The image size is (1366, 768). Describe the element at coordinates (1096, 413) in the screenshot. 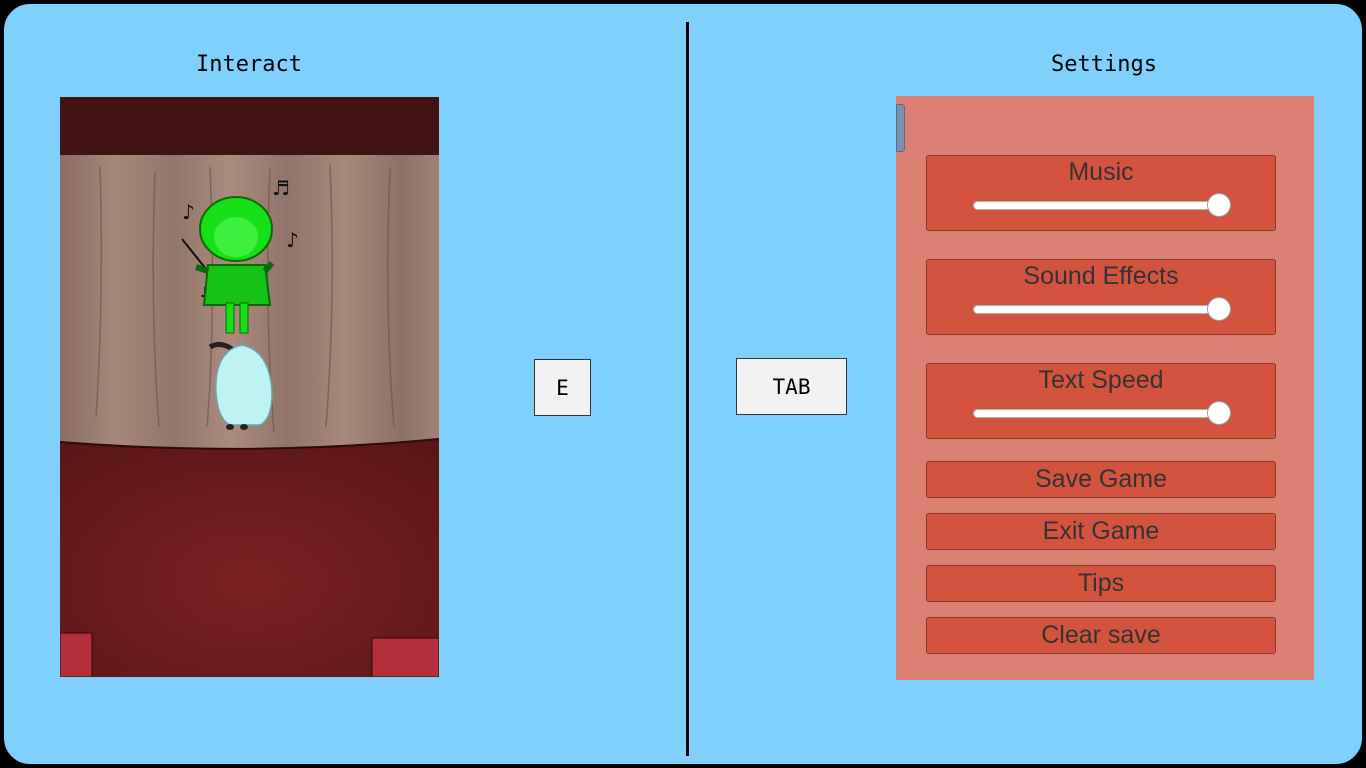

I see `text-speed-slider-track` at that location.